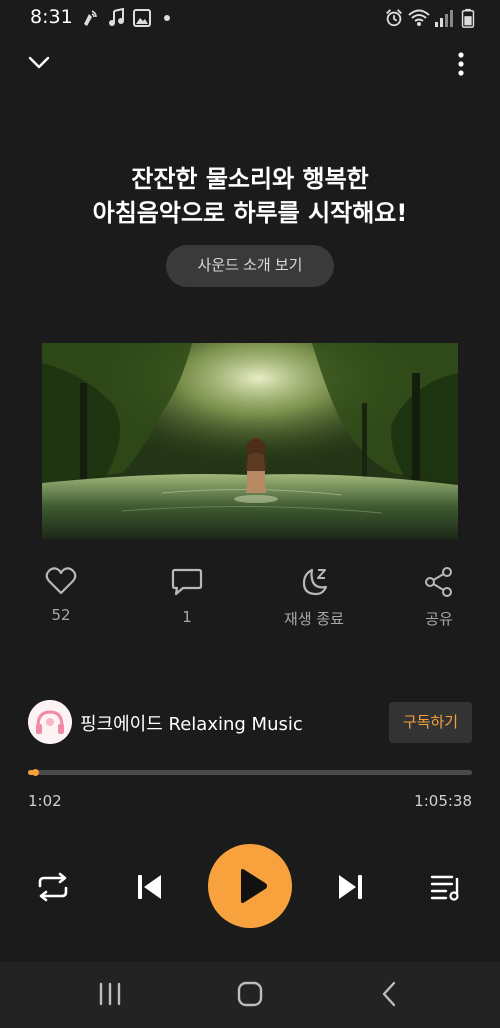 This screenshot has height=1028, width=500. What do you see at coordinates (314, 597) in the screenshot?
I see `sleep-timer-button: 재생 종료` at bounding box center [314, 597].